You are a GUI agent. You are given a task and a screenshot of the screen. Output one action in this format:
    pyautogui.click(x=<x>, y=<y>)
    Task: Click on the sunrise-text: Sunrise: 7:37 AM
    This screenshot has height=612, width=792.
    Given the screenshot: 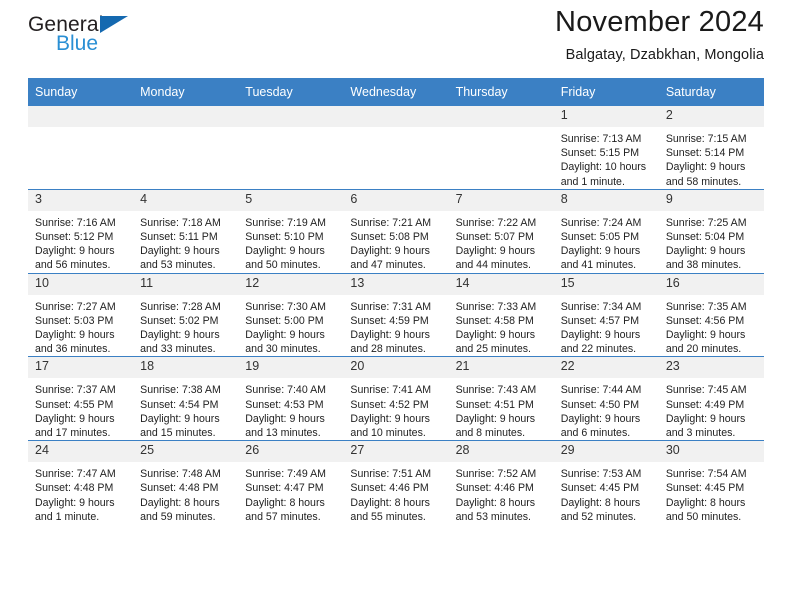 What is the action you would take?
    pyautogui.click(x=75, y=390)
    